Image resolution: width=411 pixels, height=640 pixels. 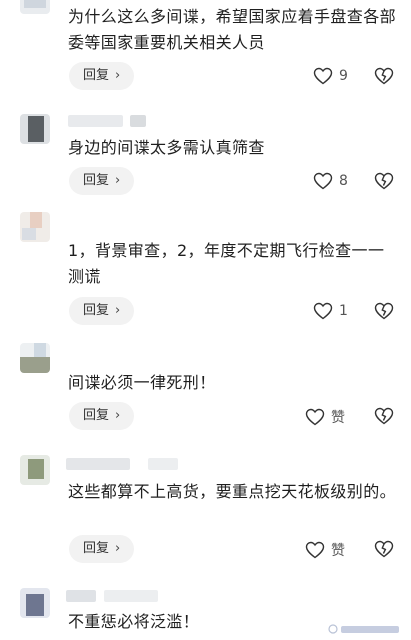 I want to click on like-count: 8, so click(x=343, y=181).